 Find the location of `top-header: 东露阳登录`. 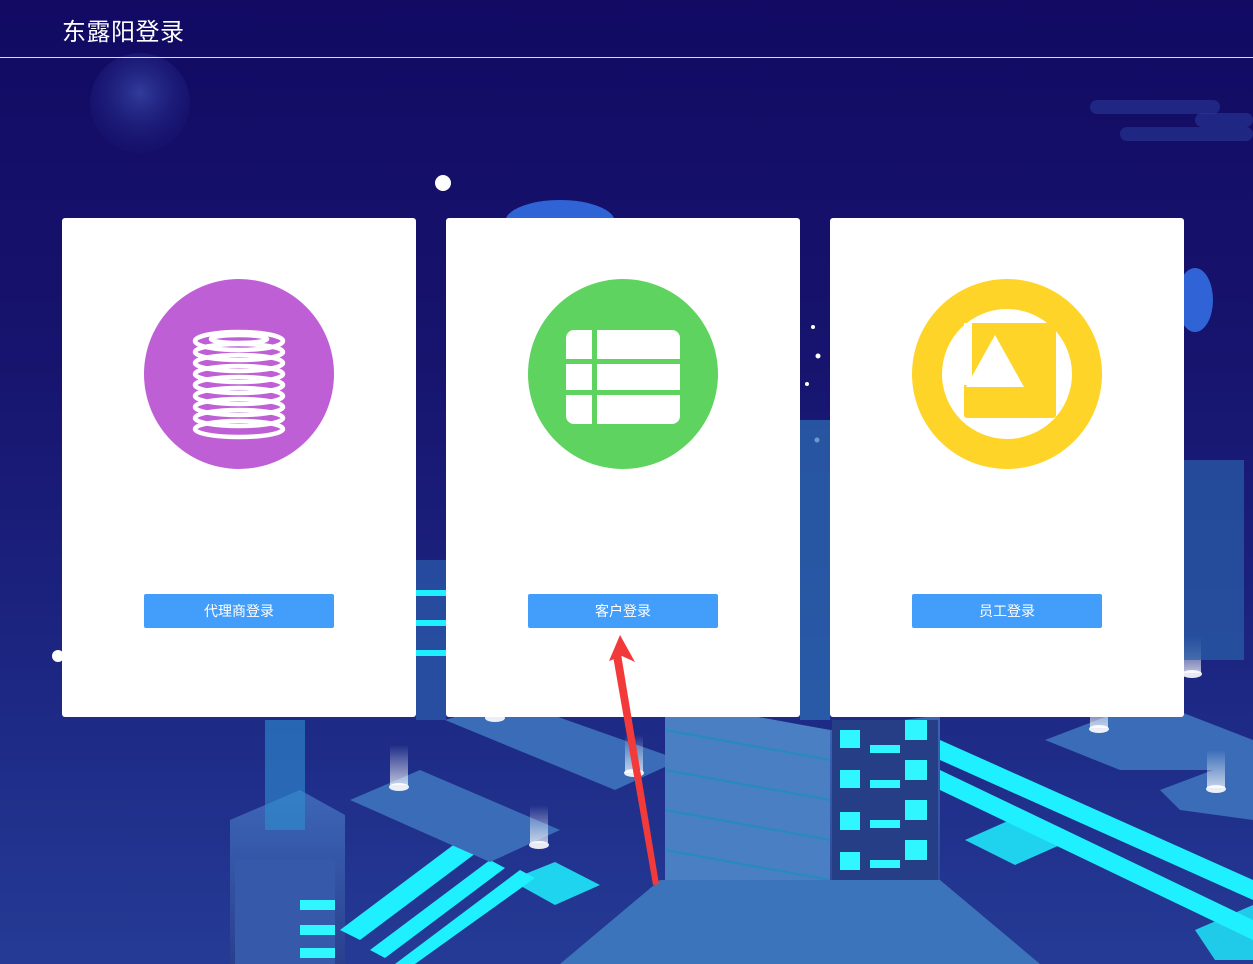

top-header: 东露阳登录 is located at coordinates (626, 29).